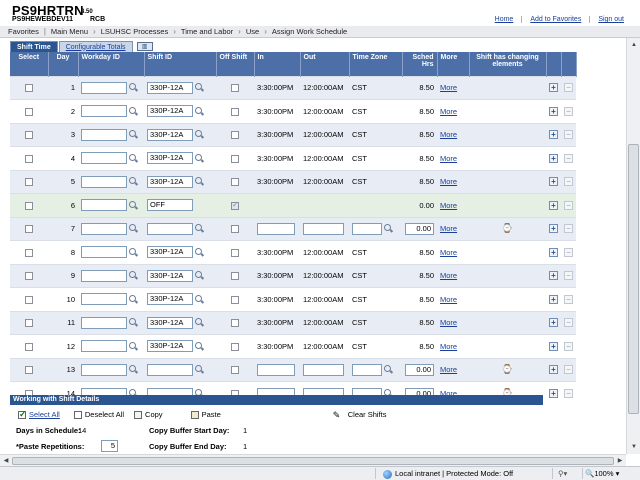 This screenshot has width=640, height=480. Describe the element at coordinates (634, 45) in the screenshot. I see `scroll-up-icon: ▲` at that location.